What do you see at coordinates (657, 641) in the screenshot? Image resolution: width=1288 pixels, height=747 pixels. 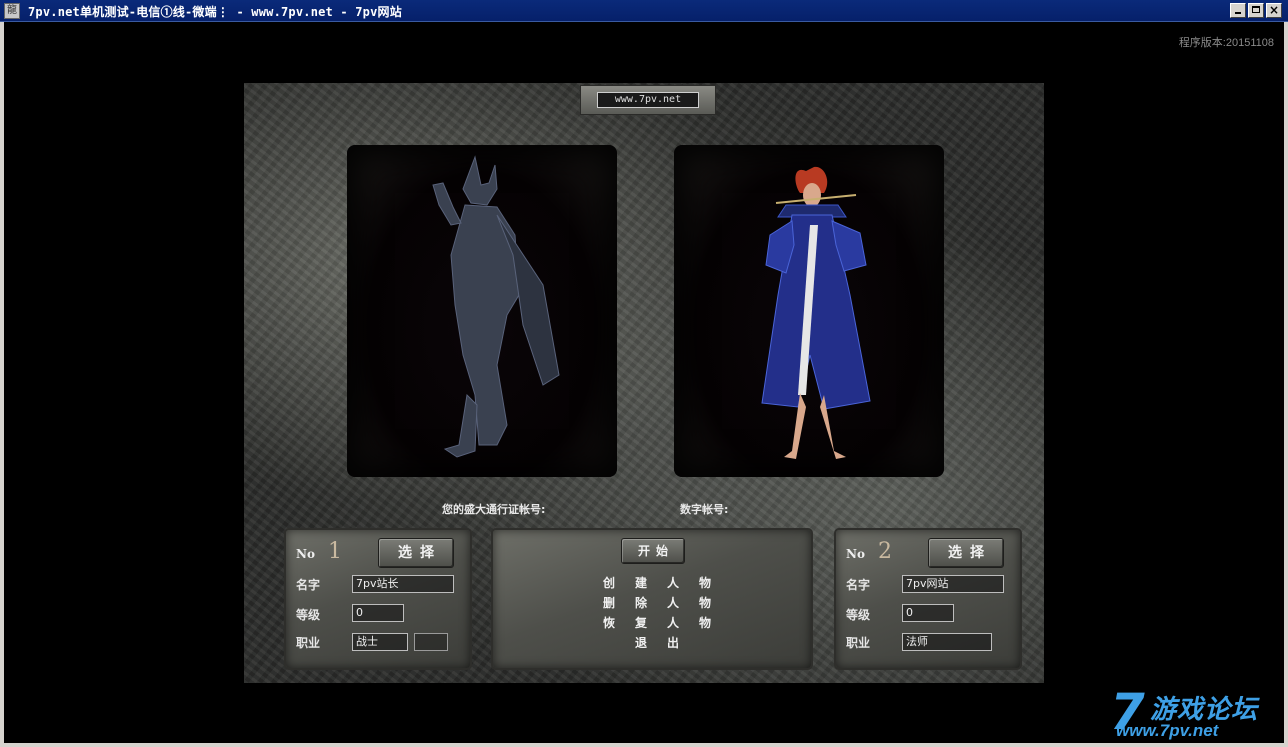 I see `exit-button: 退出` at bounding box center [657, 641].